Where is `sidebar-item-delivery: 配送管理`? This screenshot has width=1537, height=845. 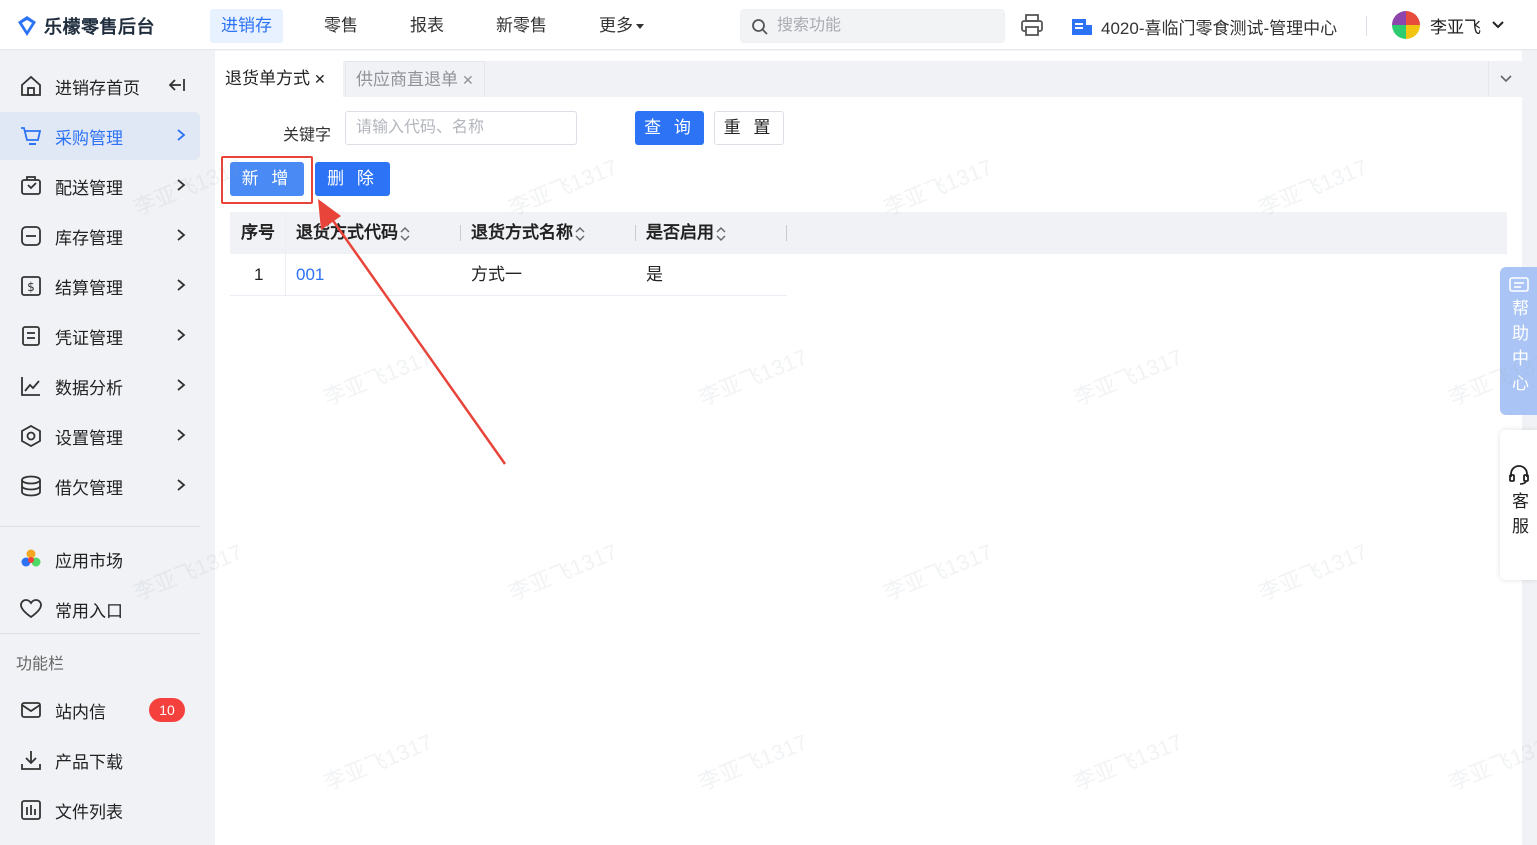 sidebar-item-delivery: 配送管理 is located at coordinates (100, 186).